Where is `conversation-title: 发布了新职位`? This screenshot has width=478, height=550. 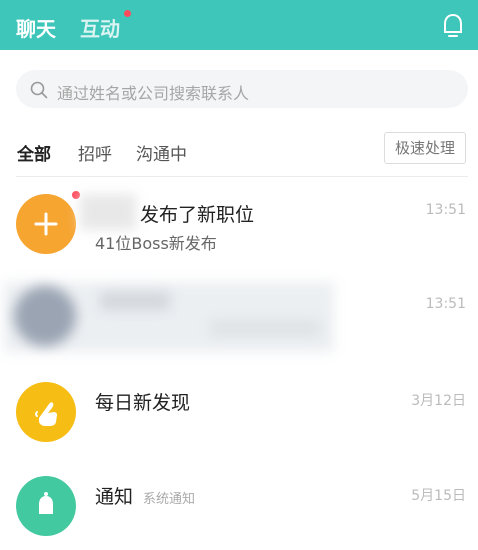
conversation-title: 发布了新职位 is located at coordinates (197, 215).